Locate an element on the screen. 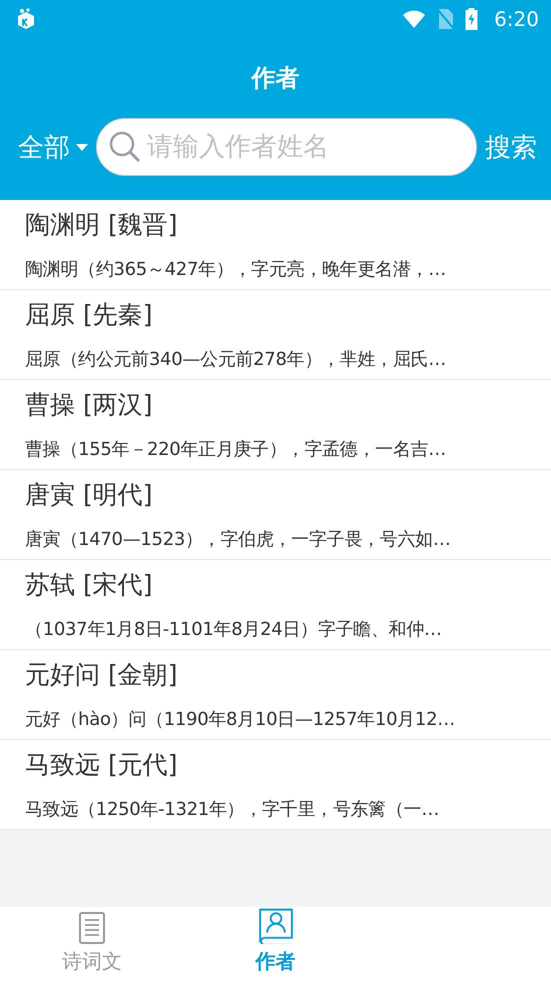 This screenshot has width=551, height=981. author-name: 唐寅 [明代] is located at coordinates (88, 494).